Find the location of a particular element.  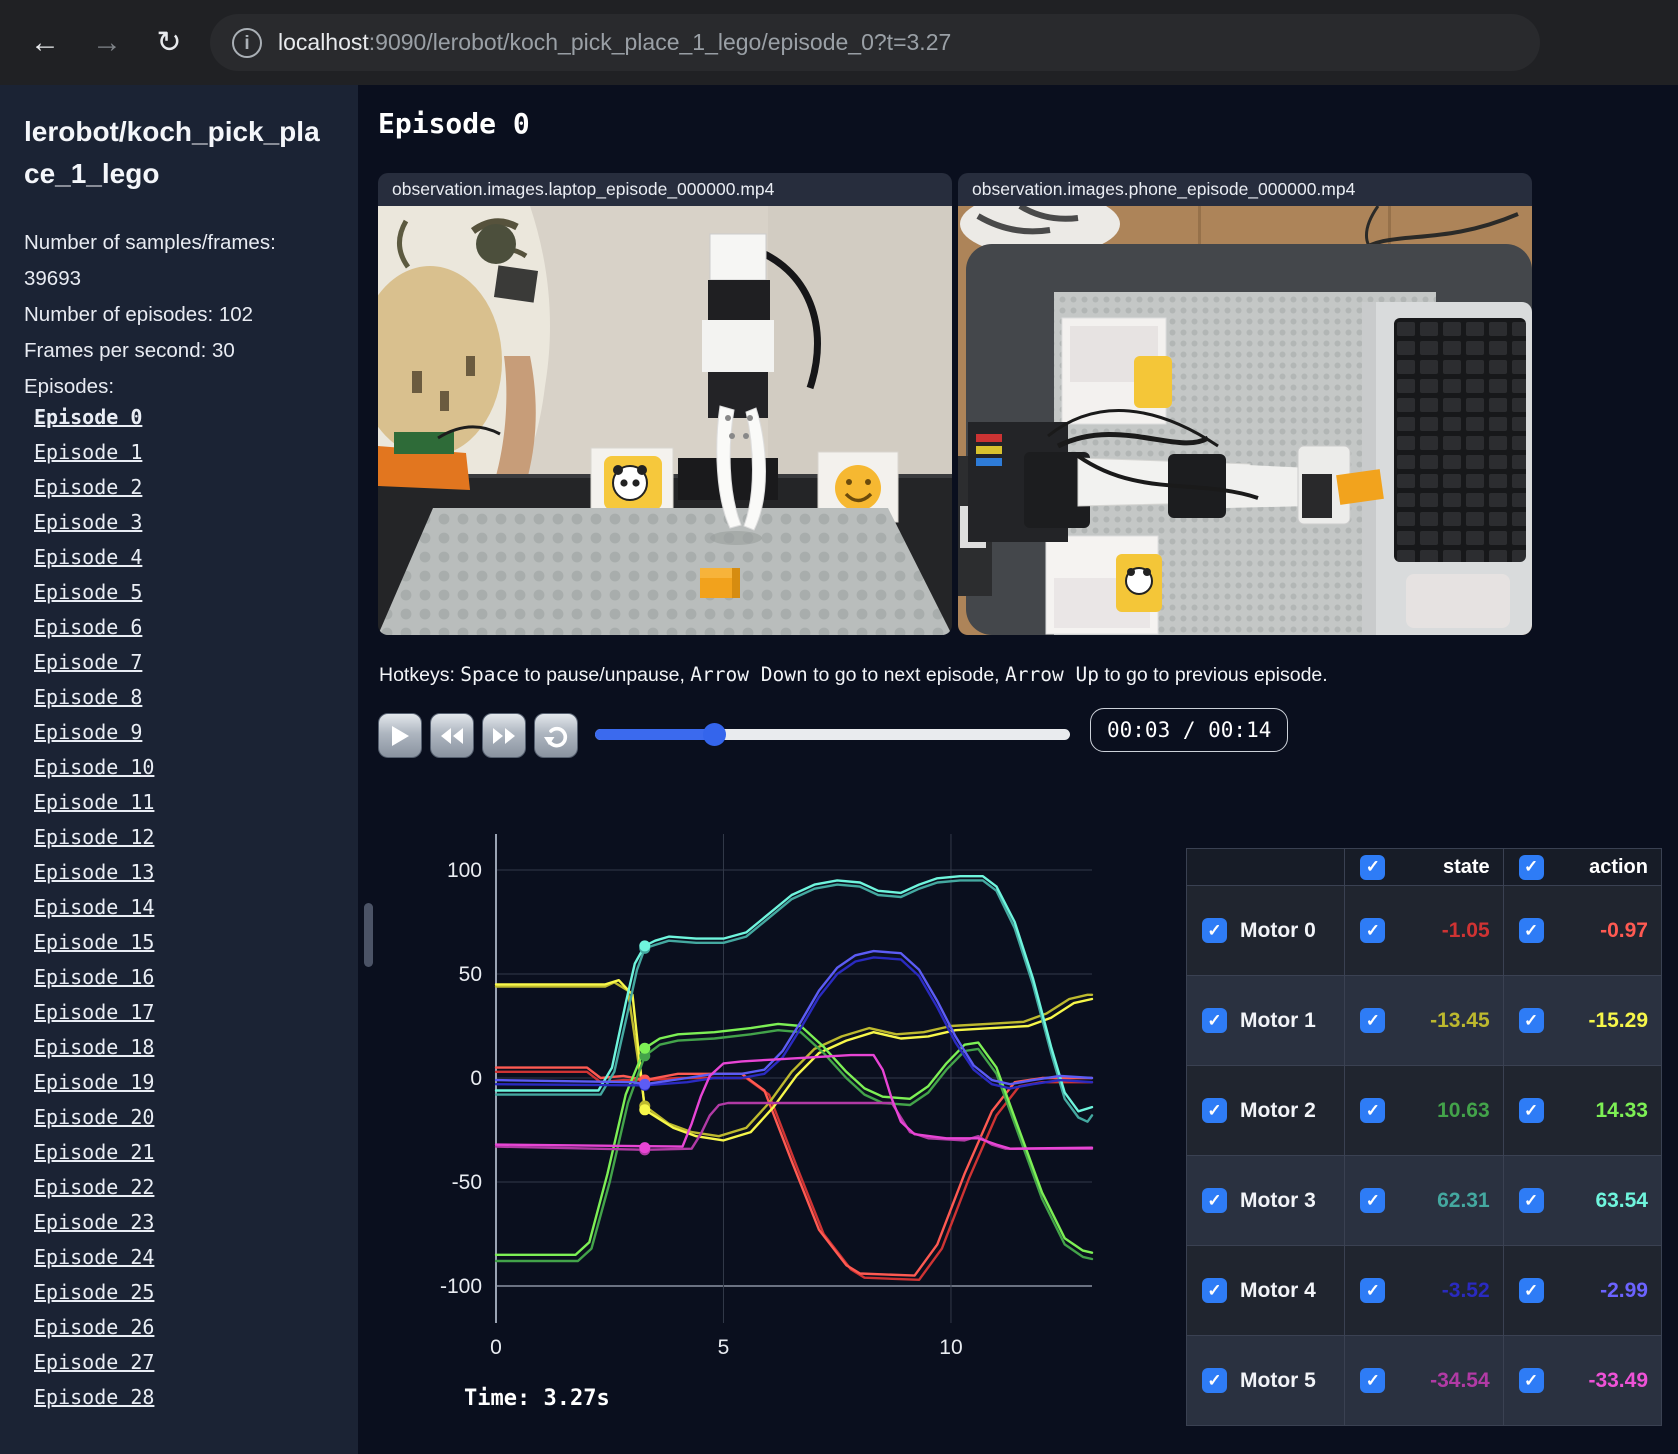

back-icon: ← is located at coordinates (45, 43).